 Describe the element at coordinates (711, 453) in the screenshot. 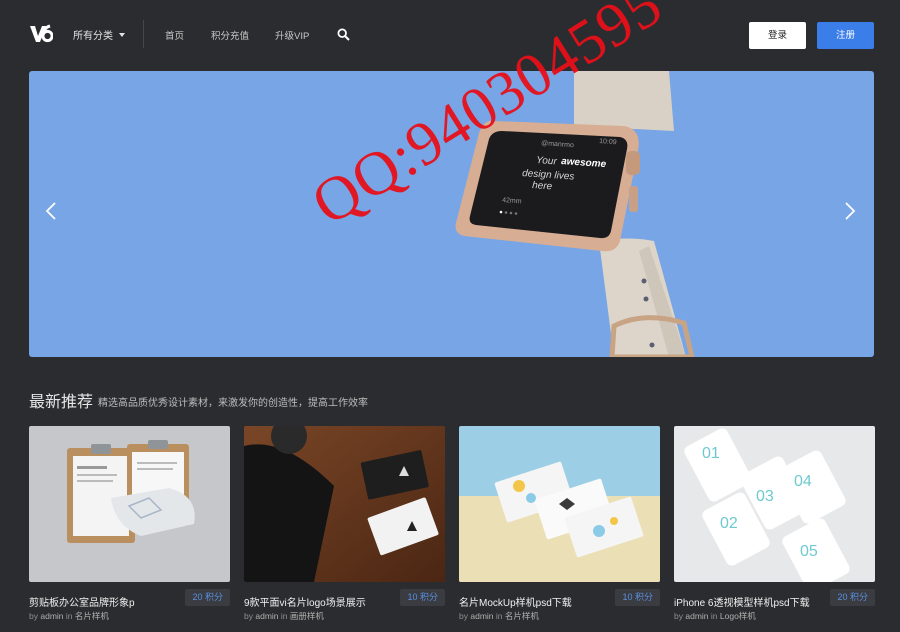

I see `svg-text: 01` at that location.